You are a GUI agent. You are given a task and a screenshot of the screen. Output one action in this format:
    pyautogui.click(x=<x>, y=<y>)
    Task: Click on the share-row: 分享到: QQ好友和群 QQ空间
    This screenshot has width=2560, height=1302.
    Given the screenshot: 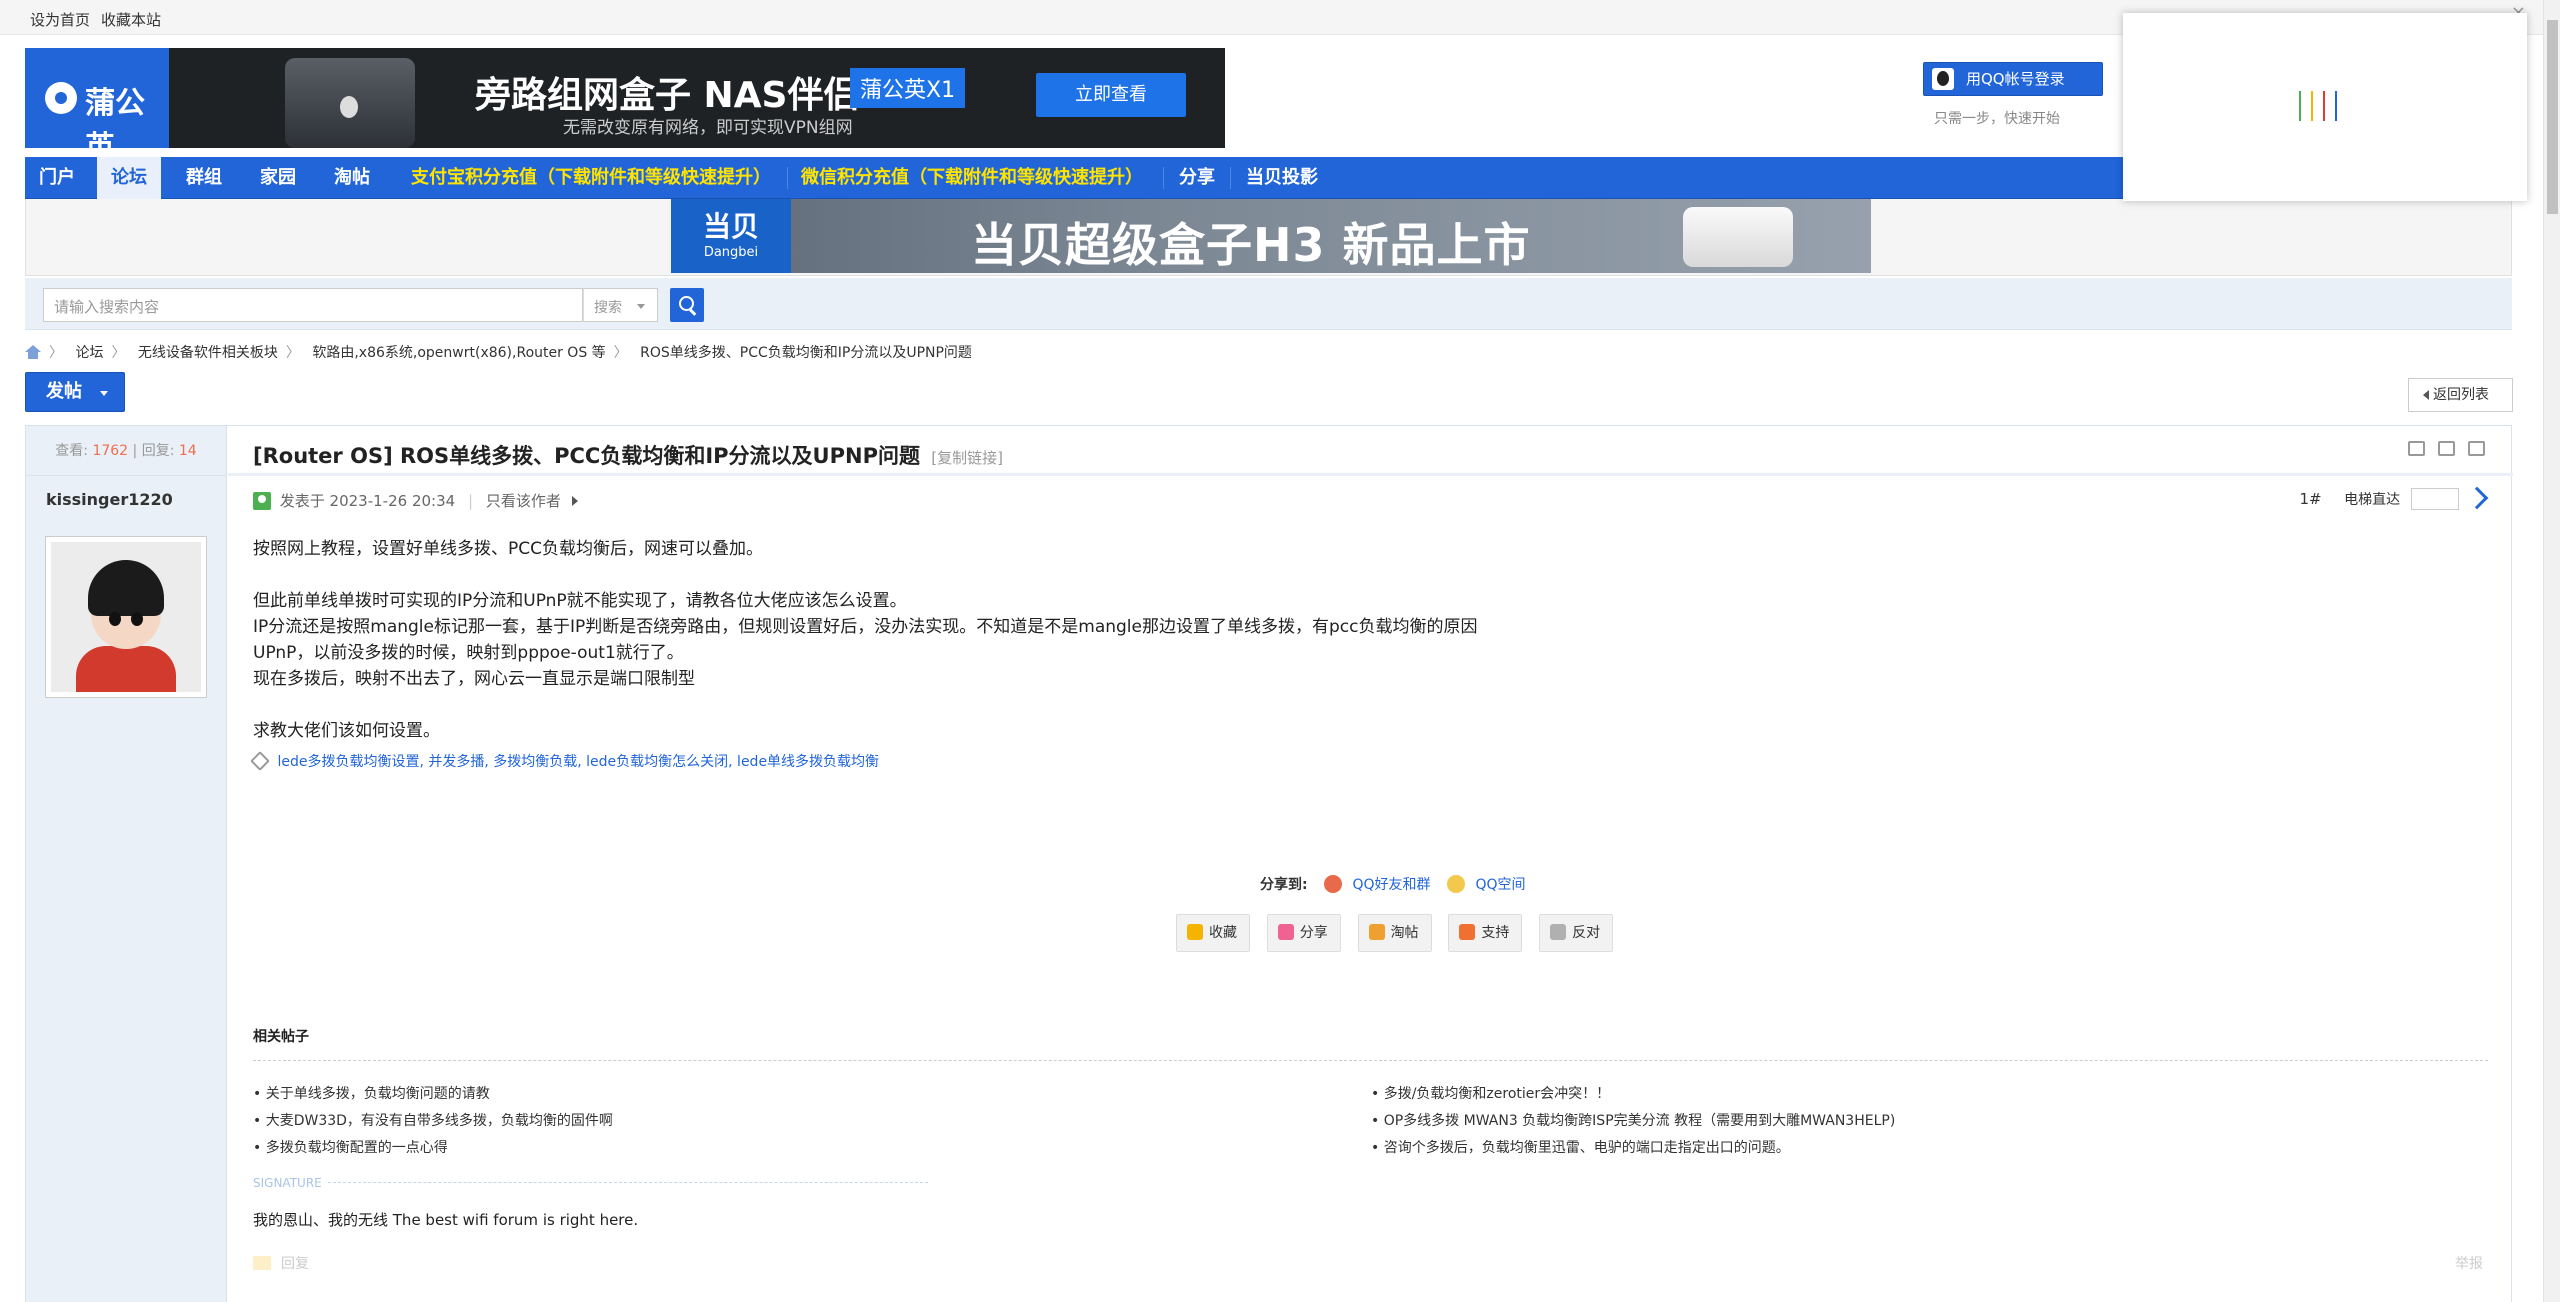 What is the action you would take?
    pyautogui.click(x=1393, y=884)
    